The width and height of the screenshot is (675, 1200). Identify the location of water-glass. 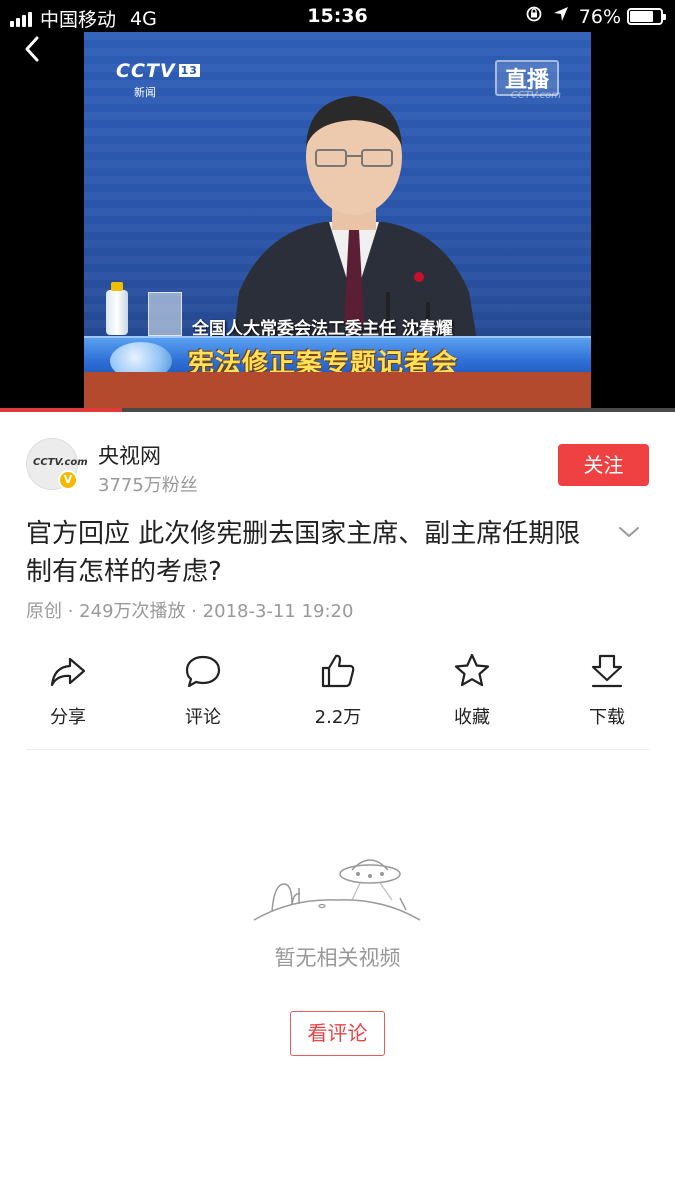
(165, 314).